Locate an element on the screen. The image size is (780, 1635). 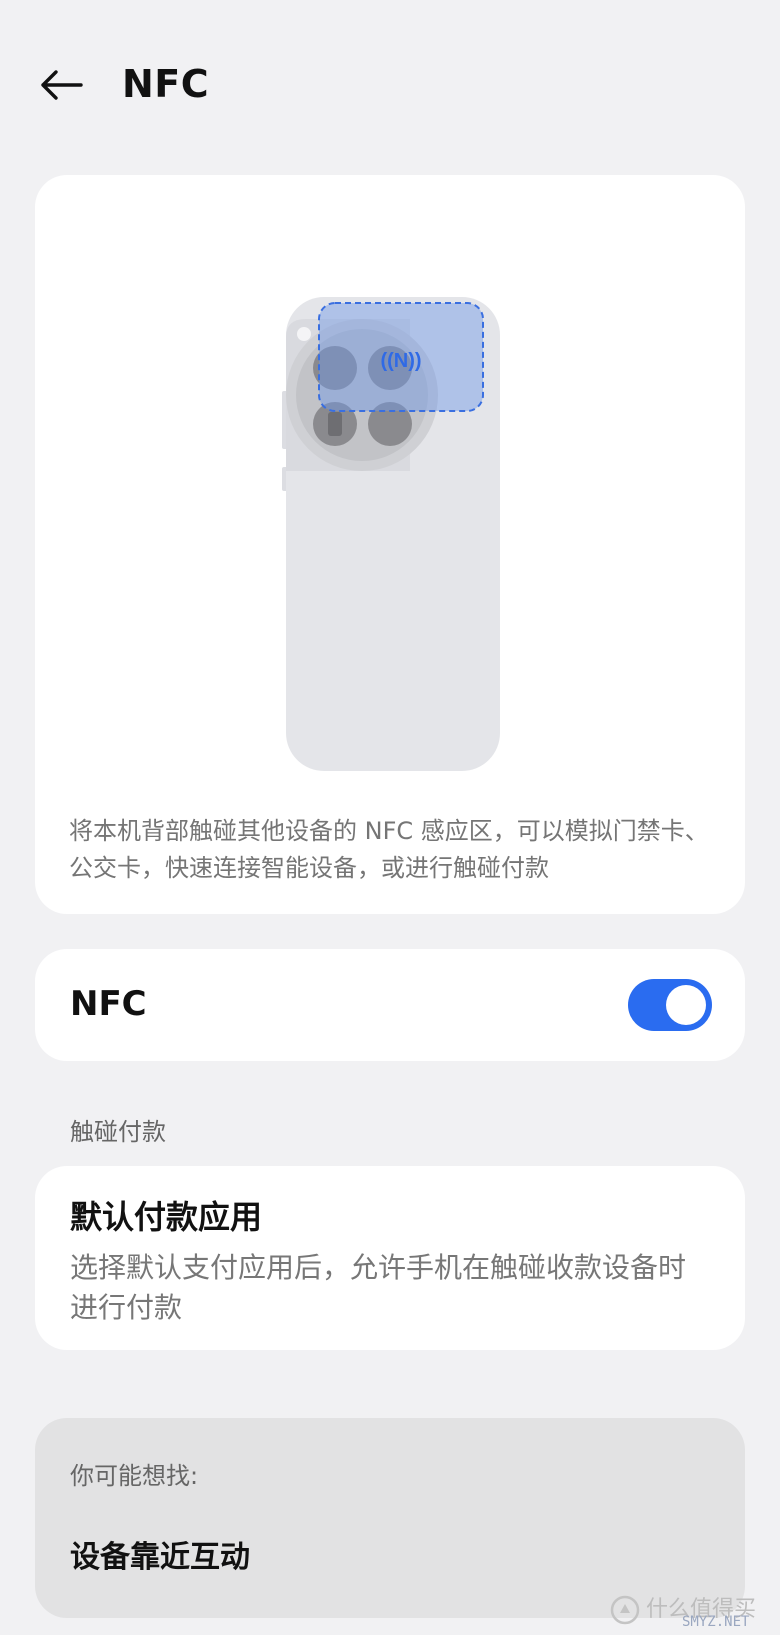
suggestions-title: 你可能想找: is located at coordinates (134, 1476).